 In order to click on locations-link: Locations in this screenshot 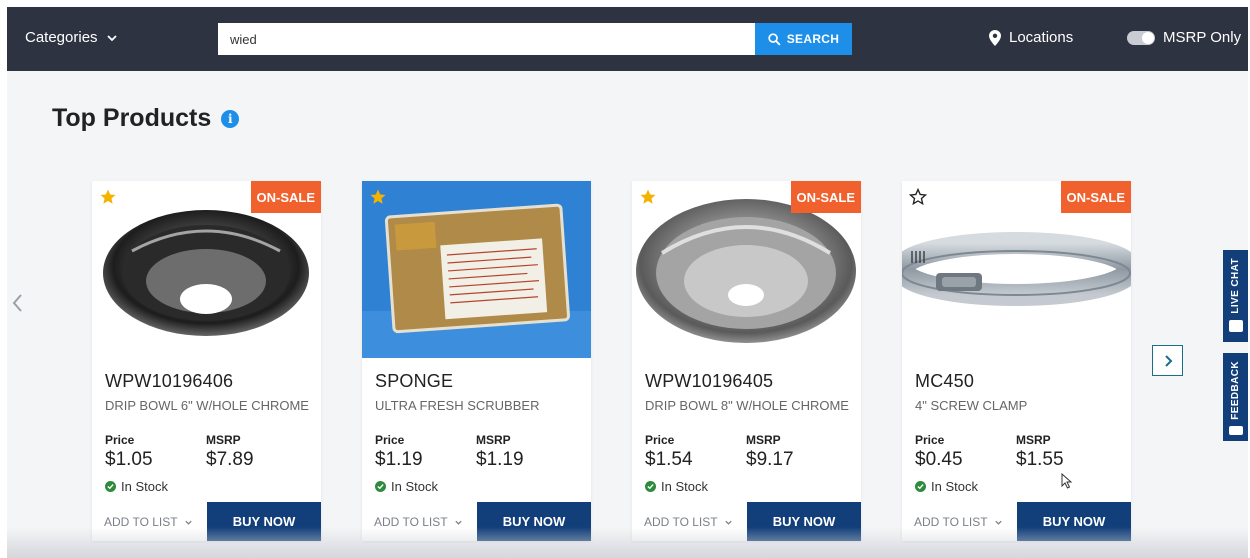, I will do `click(1031, 37)`.